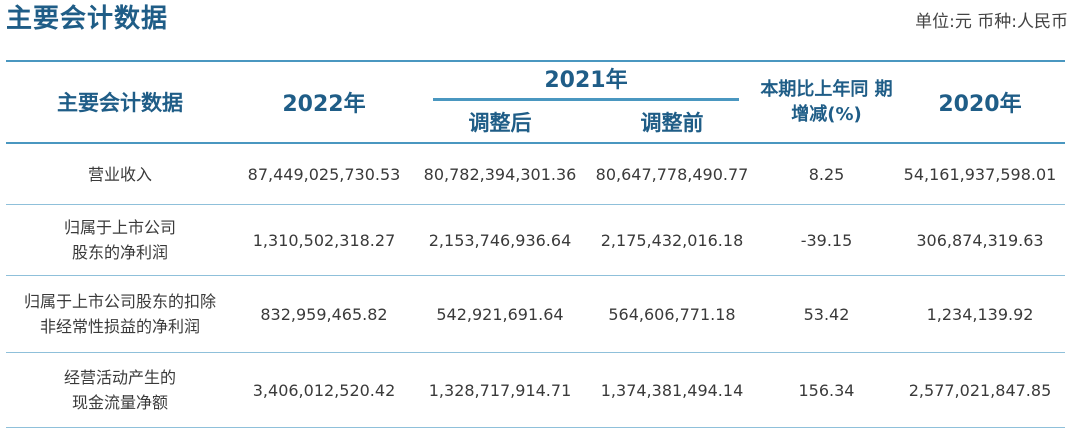 This screenshot has width=1080, height=431. I want to click on cell-2021-before: 564,606,771.18, so click(672, 314).